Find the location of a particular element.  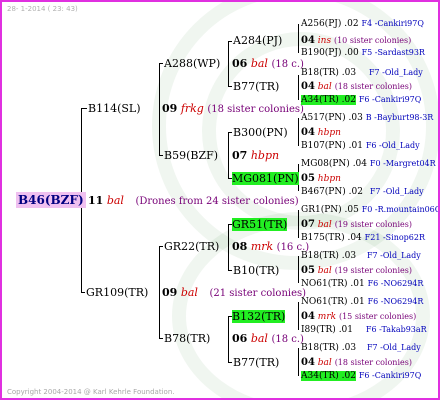

gen4-row: B175(TR) .04 F21 -Sinop62R is located at coordinates (363, 238).